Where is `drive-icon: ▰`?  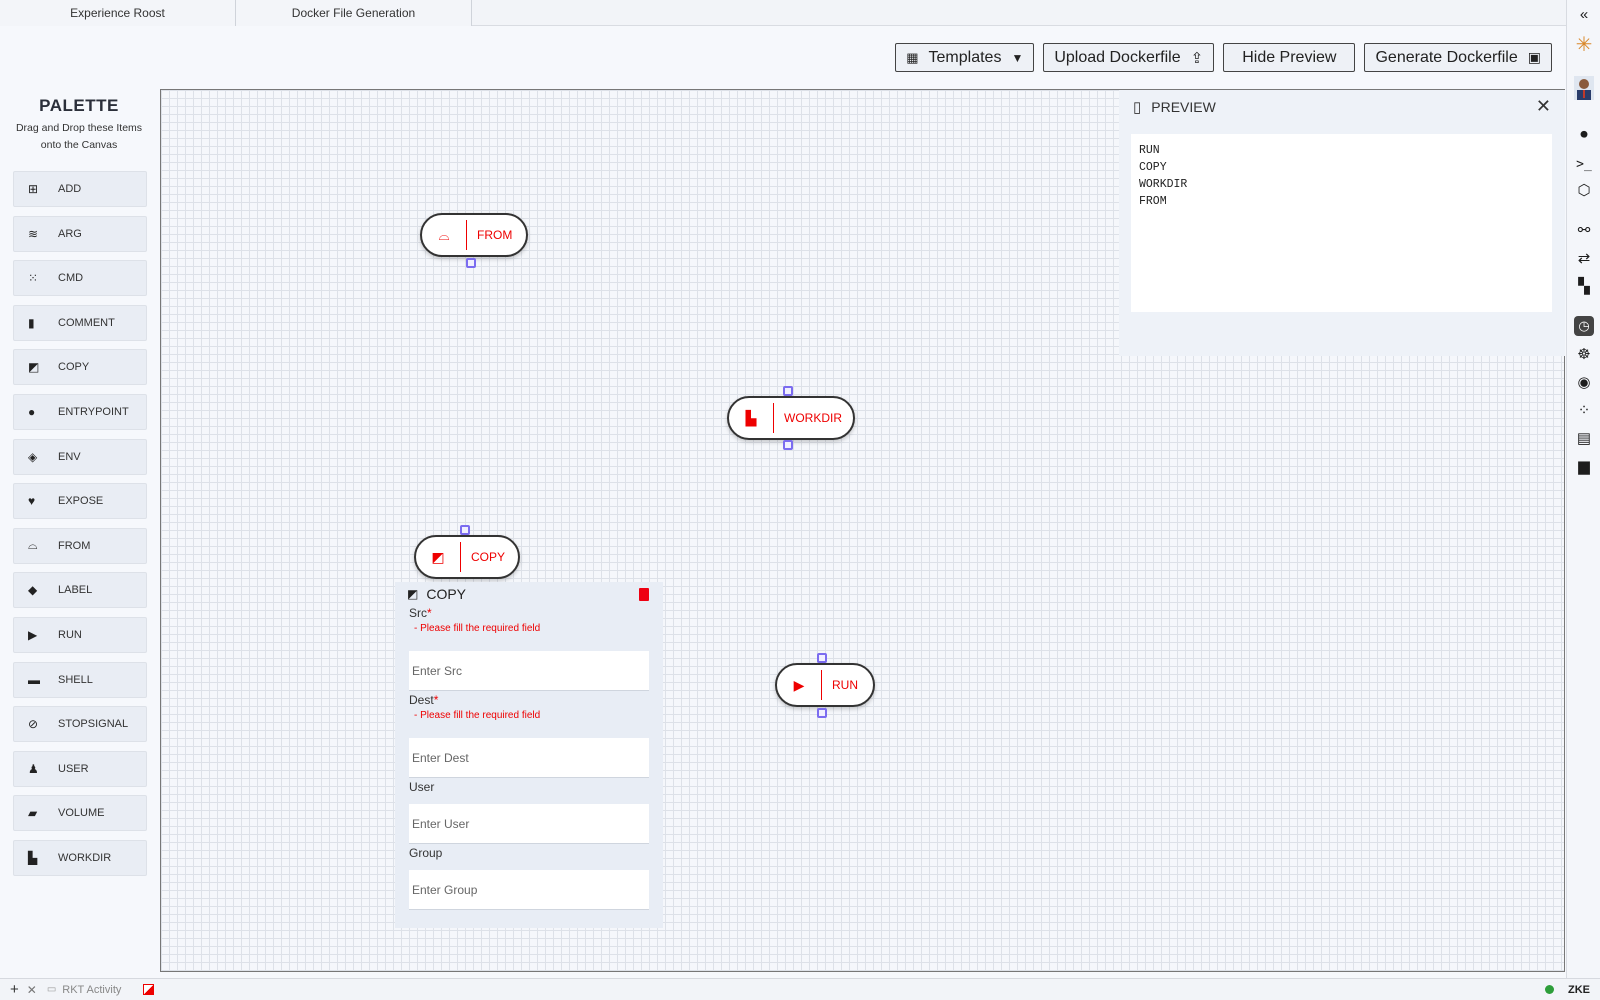 drive-icon: ▰ is located at coordinates (33, 813).